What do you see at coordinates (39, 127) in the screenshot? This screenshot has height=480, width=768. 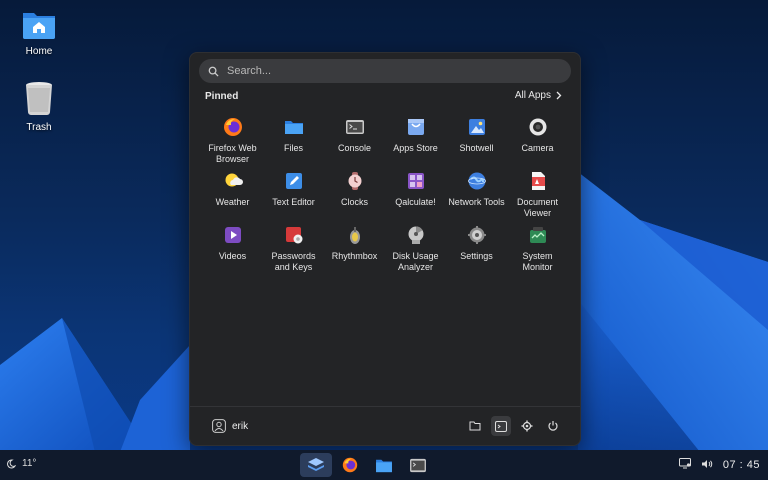 I see `desktop-icon-label: Trash` at bounding box center [39, 127].